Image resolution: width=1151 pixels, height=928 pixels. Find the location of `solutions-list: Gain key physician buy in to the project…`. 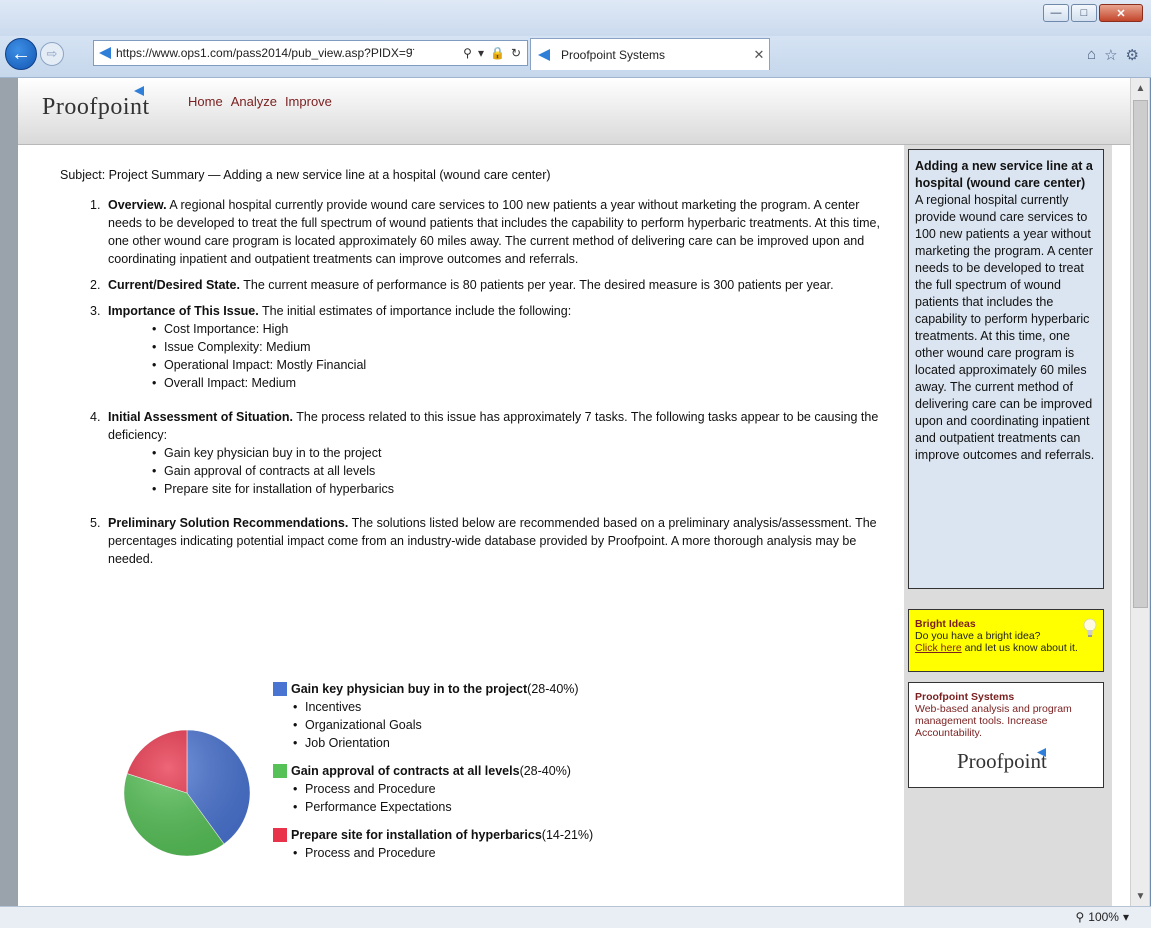

solutions-list: Gain key physician buy in to the project… is located at coordinates (523, 776).